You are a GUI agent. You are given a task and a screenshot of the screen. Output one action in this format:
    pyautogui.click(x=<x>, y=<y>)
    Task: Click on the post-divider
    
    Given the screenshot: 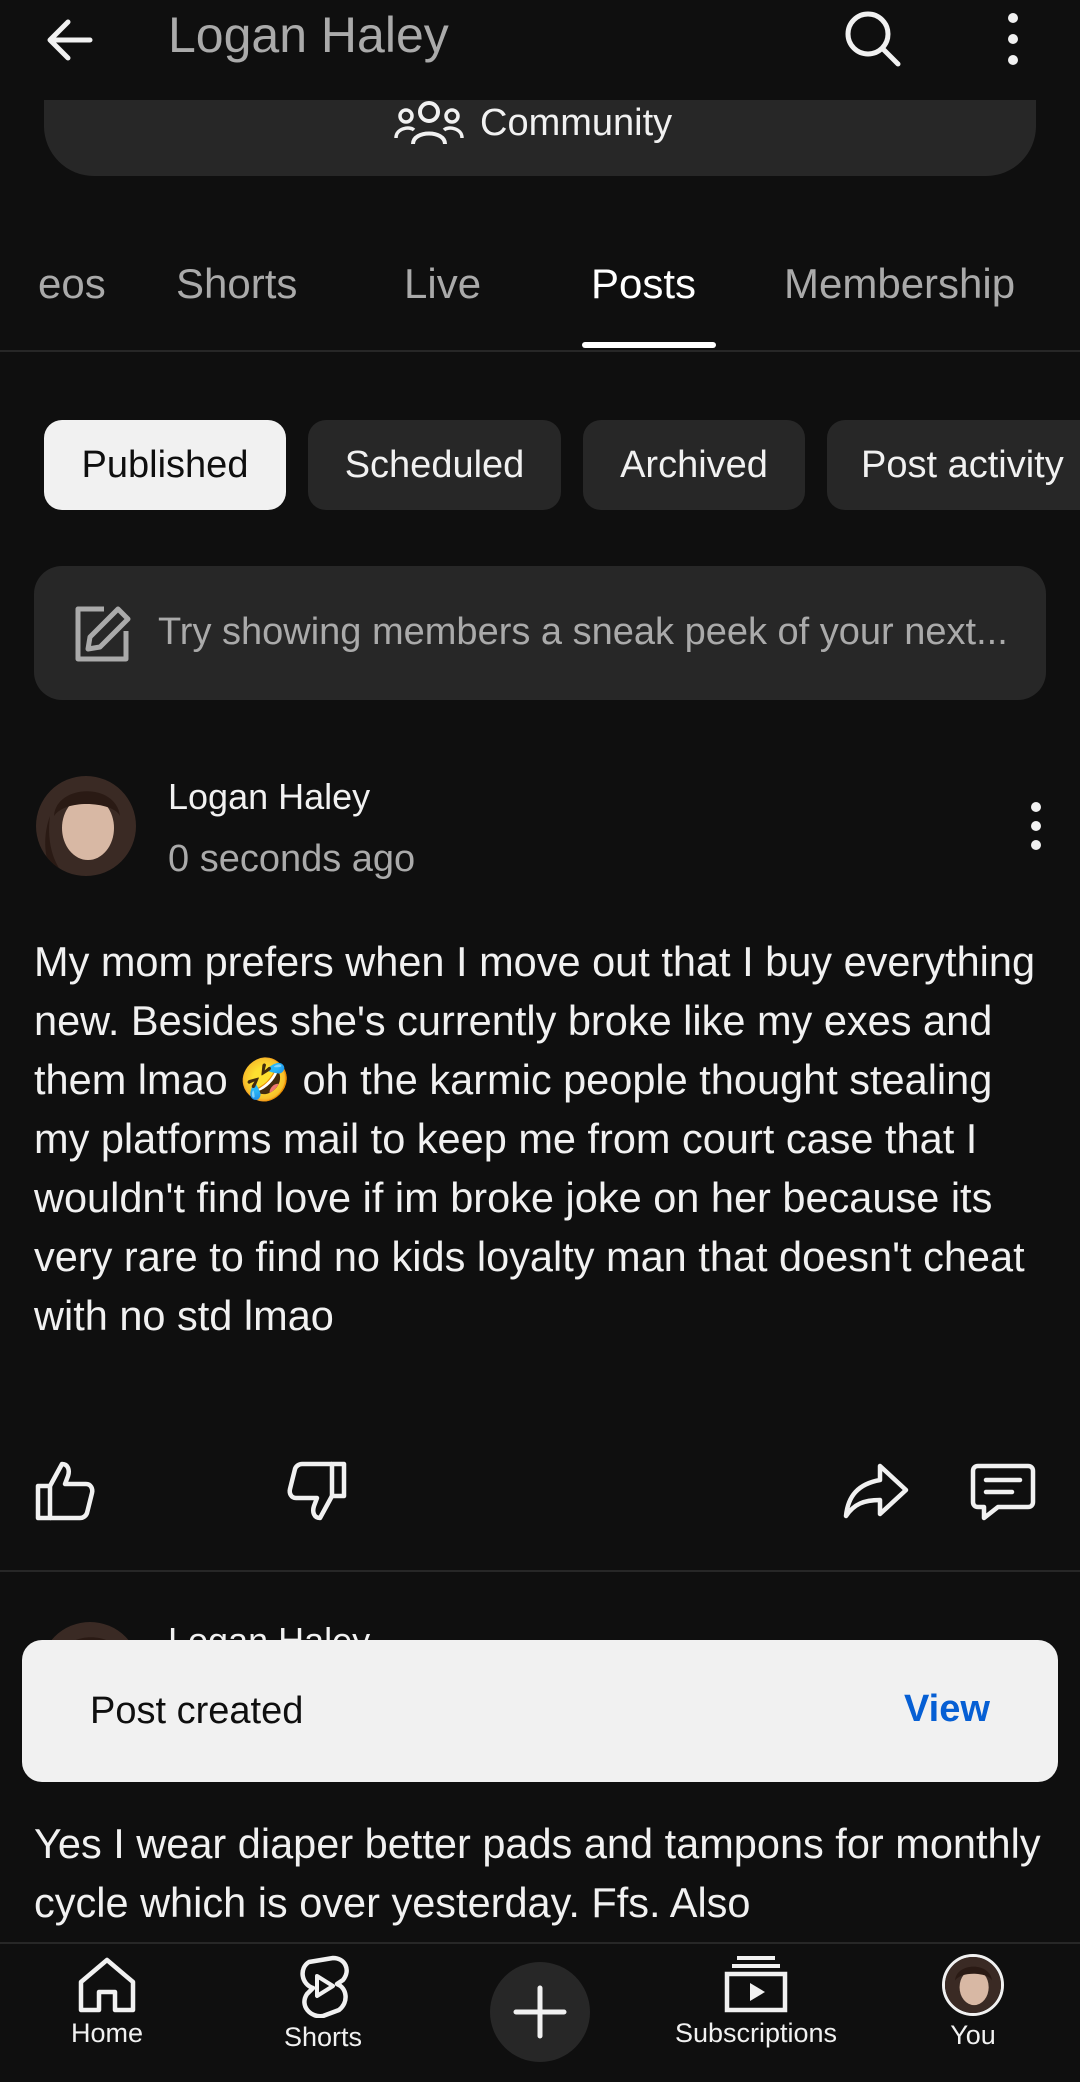 What is the action you would take?
    pyautogui.click(x=540, y=1571)
    